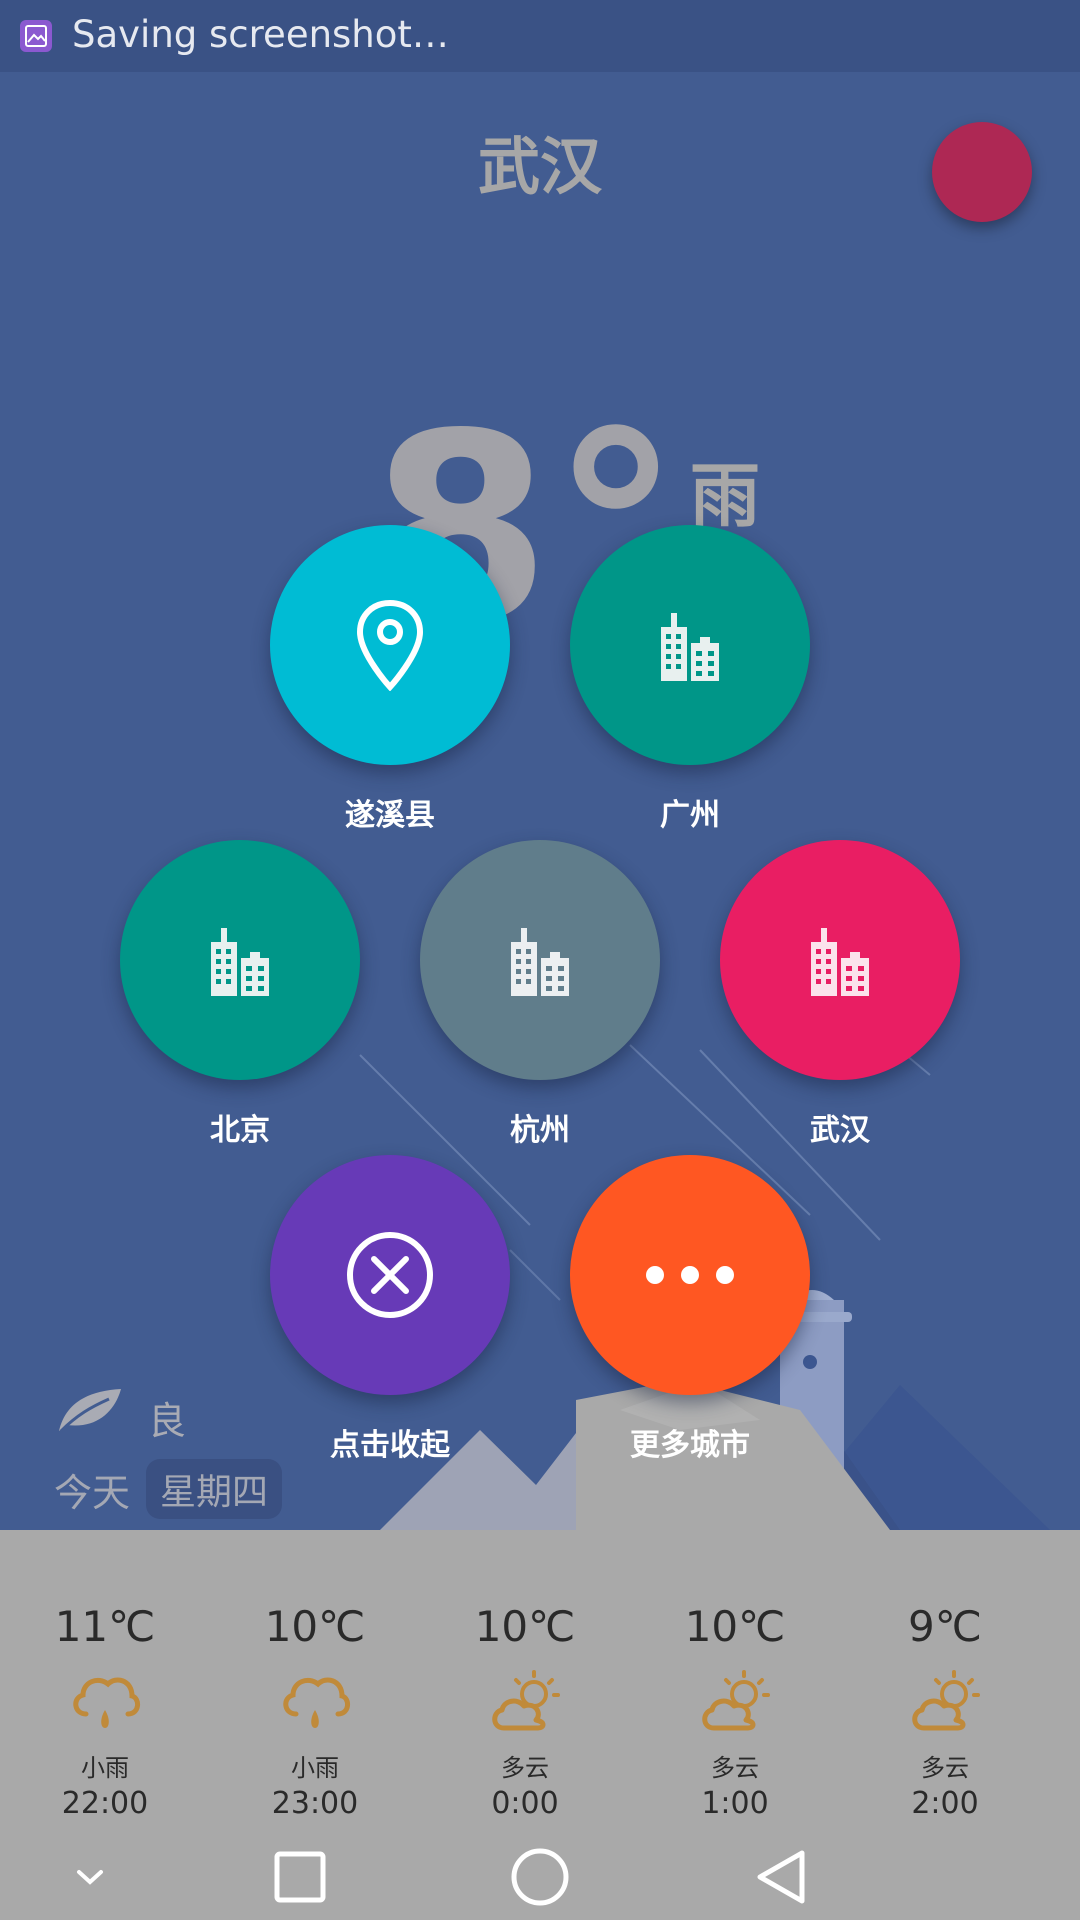 This screenshot has width=1080, height=1920. I want to click on home-icon, so click(540, 1877).